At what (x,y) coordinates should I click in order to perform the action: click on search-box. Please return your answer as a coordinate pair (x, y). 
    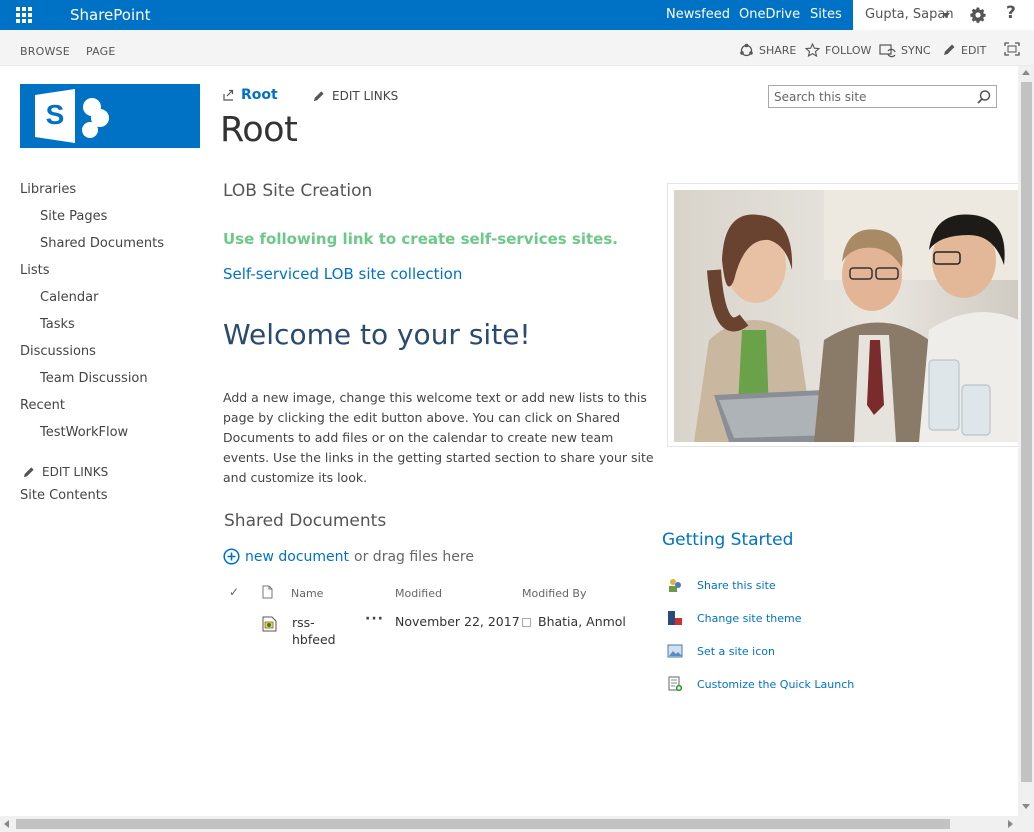
    Looking at the image, I should click on (882, 96).